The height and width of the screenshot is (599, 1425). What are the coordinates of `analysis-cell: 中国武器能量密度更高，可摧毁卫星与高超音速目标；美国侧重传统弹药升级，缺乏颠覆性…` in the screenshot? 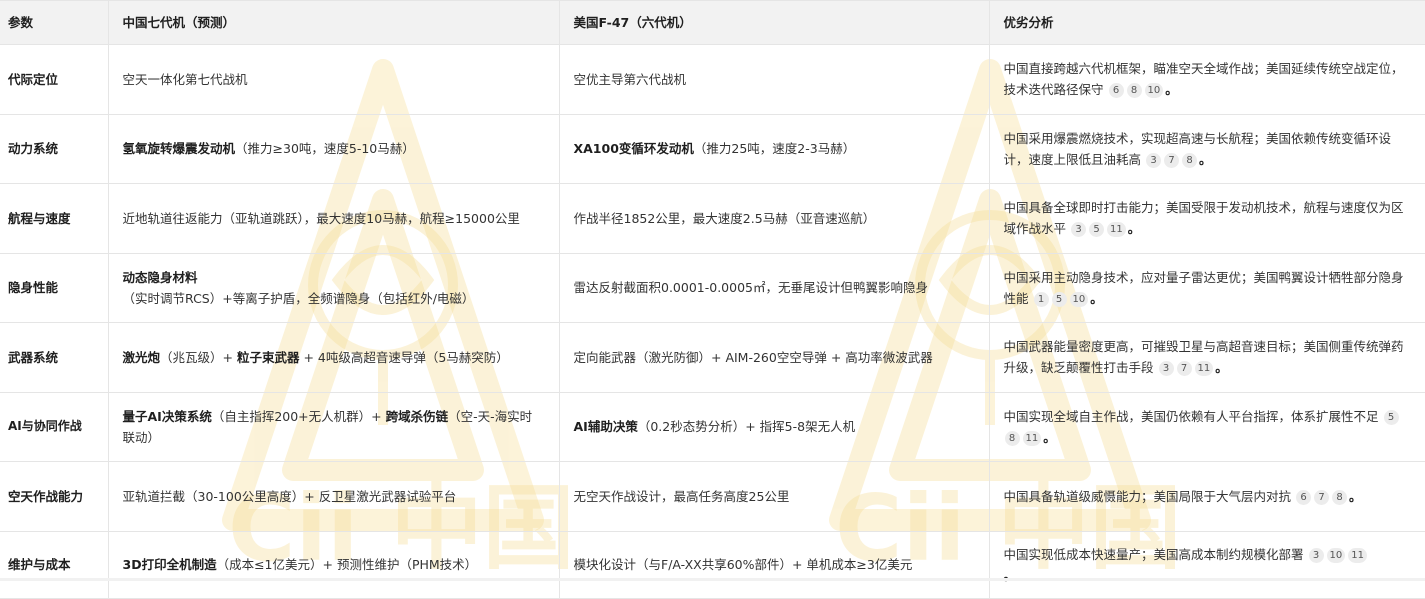 It's located at (1206, 357).